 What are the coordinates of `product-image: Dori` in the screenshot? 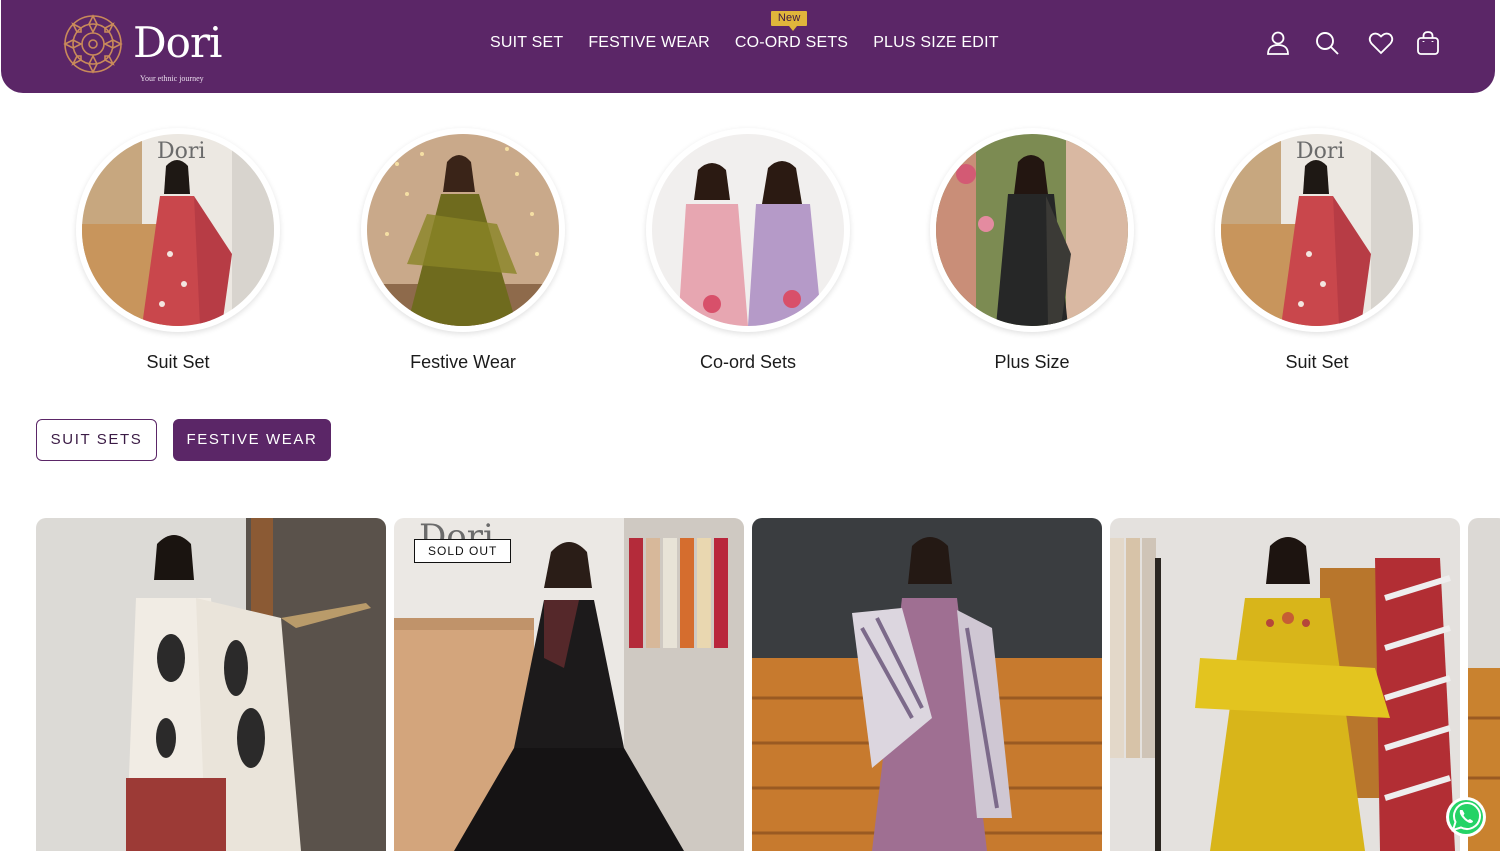 It's located at (569, 684).